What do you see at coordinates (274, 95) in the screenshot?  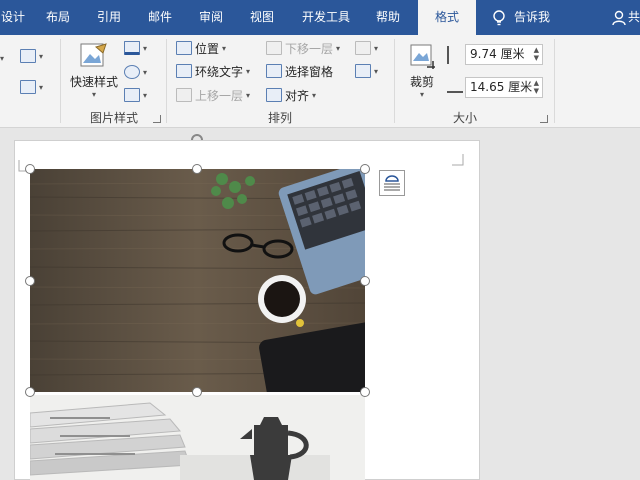 I see `align-icon` at bounding box center [274, 95].